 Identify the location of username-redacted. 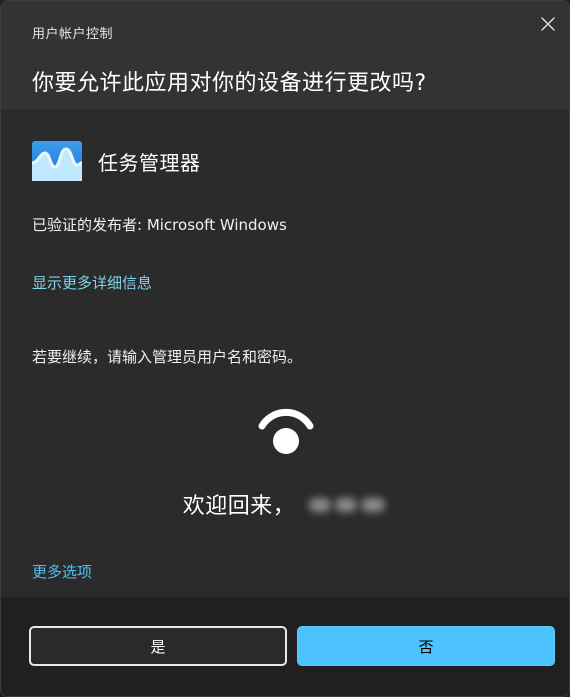
(348, 504).